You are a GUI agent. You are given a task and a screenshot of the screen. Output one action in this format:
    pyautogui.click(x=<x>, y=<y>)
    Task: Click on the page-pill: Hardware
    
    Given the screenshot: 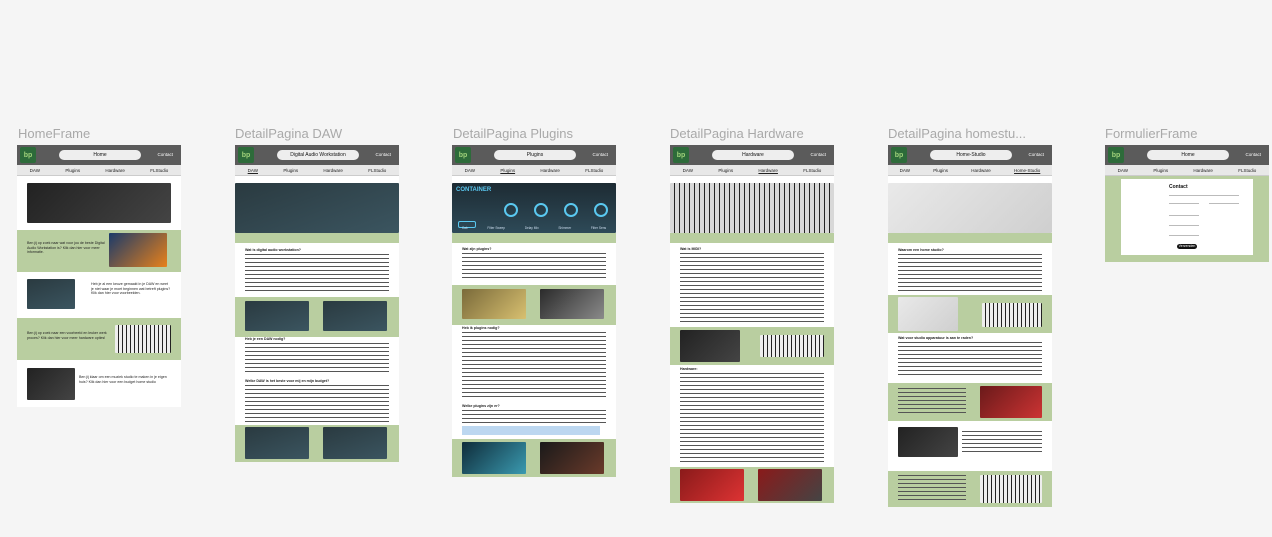 What is the action you would take?
    pyautogui.click(x=753, y=155)
    